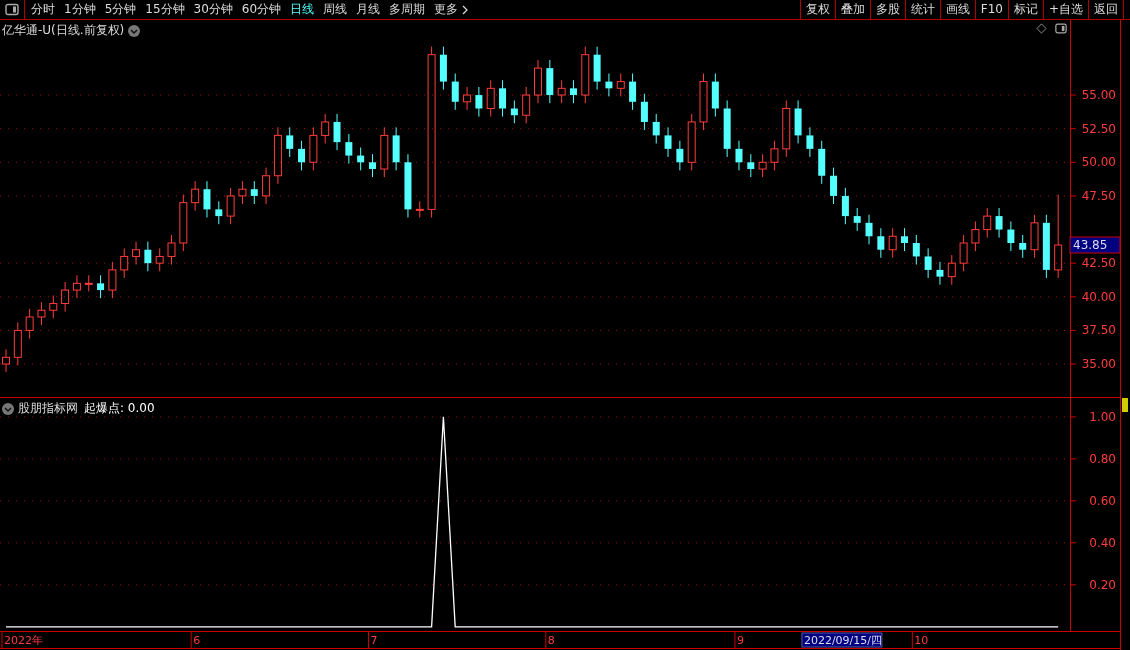 This screenshot has width=1130, height=650. Describe the element at coordinates (1102, 458) in the screenshot. I see `value-tick-label: 0.80` at that location.